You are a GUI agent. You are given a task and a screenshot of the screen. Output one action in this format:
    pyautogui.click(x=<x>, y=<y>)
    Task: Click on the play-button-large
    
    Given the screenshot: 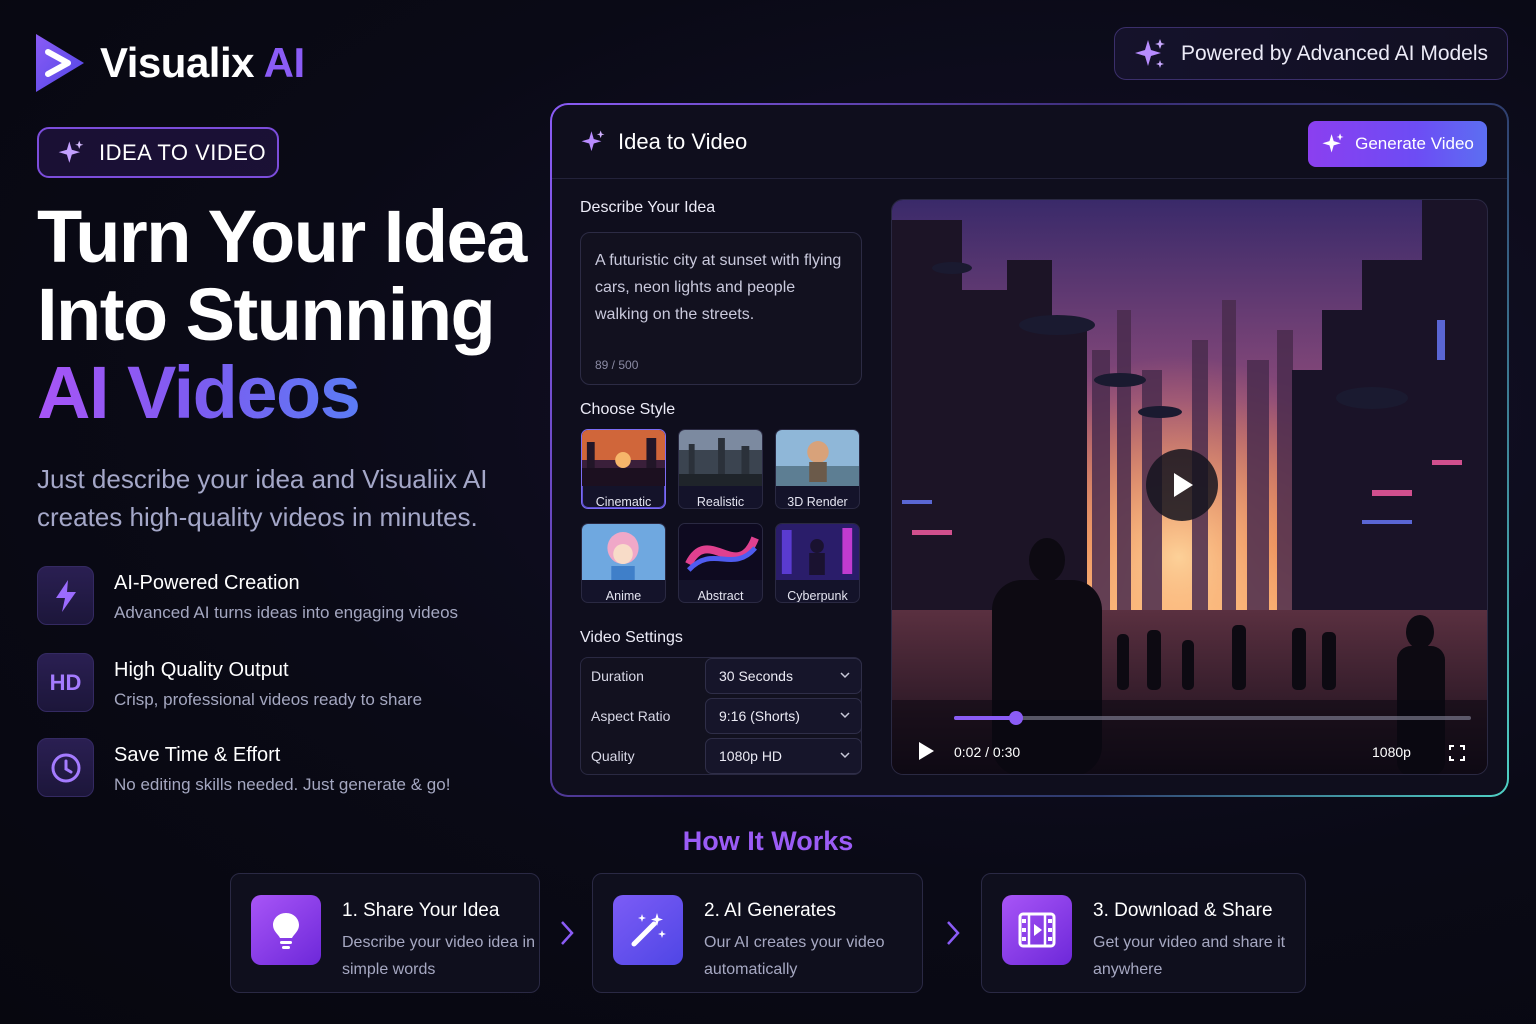 What is the action you would take?
    pyautogui.click(x=1182, y=485)
    